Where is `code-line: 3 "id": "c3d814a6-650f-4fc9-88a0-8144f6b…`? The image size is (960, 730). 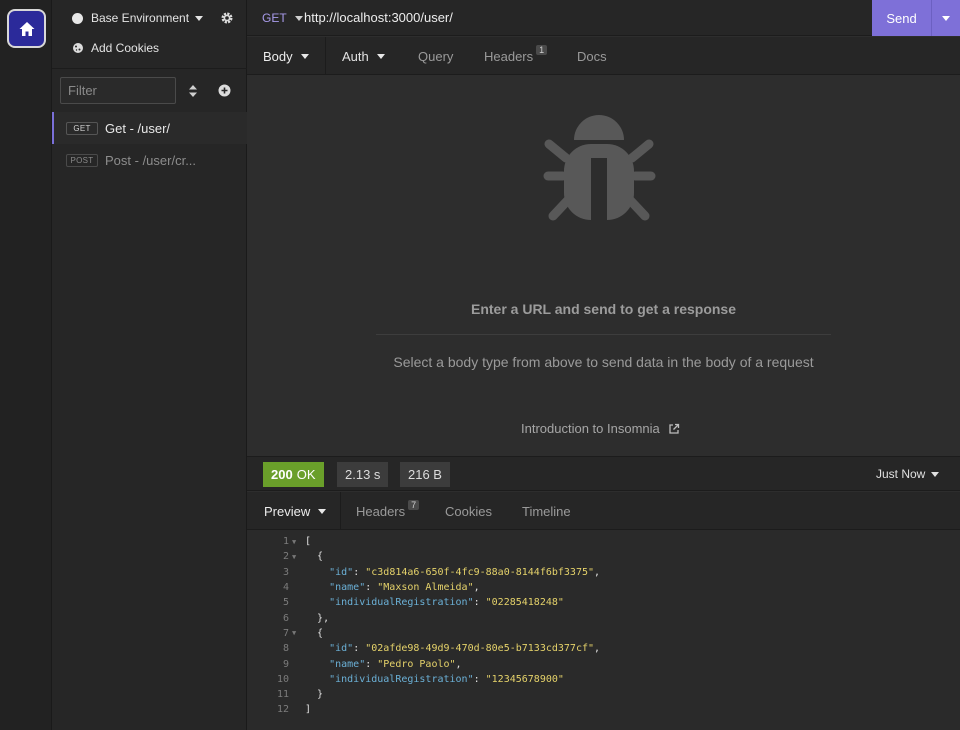
code-line: 3 "id": "c3d814a6-650f-4fc9-88a0-8144f6b… is located at coordinates (423, 572).